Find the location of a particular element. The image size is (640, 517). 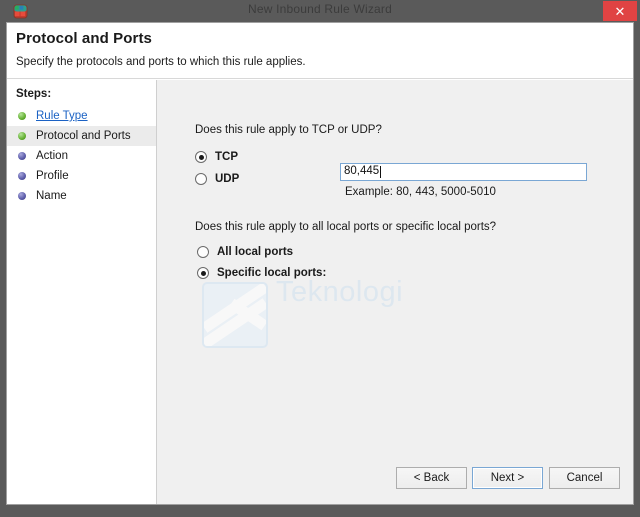

sidebar-item-protocol-and-ports: Protocol and Ports is located at coordinates (81, 136).